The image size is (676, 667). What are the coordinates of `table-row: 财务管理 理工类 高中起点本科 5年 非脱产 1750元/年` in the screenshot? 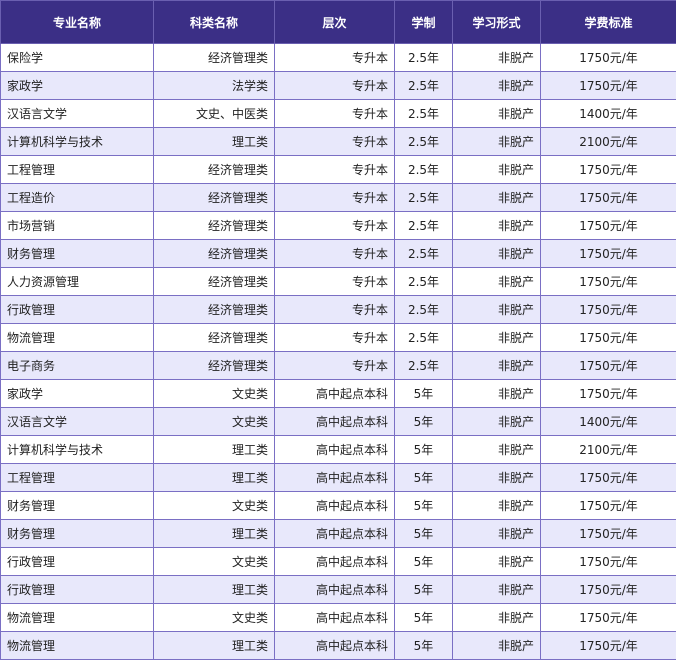 It's located at (338, 533).